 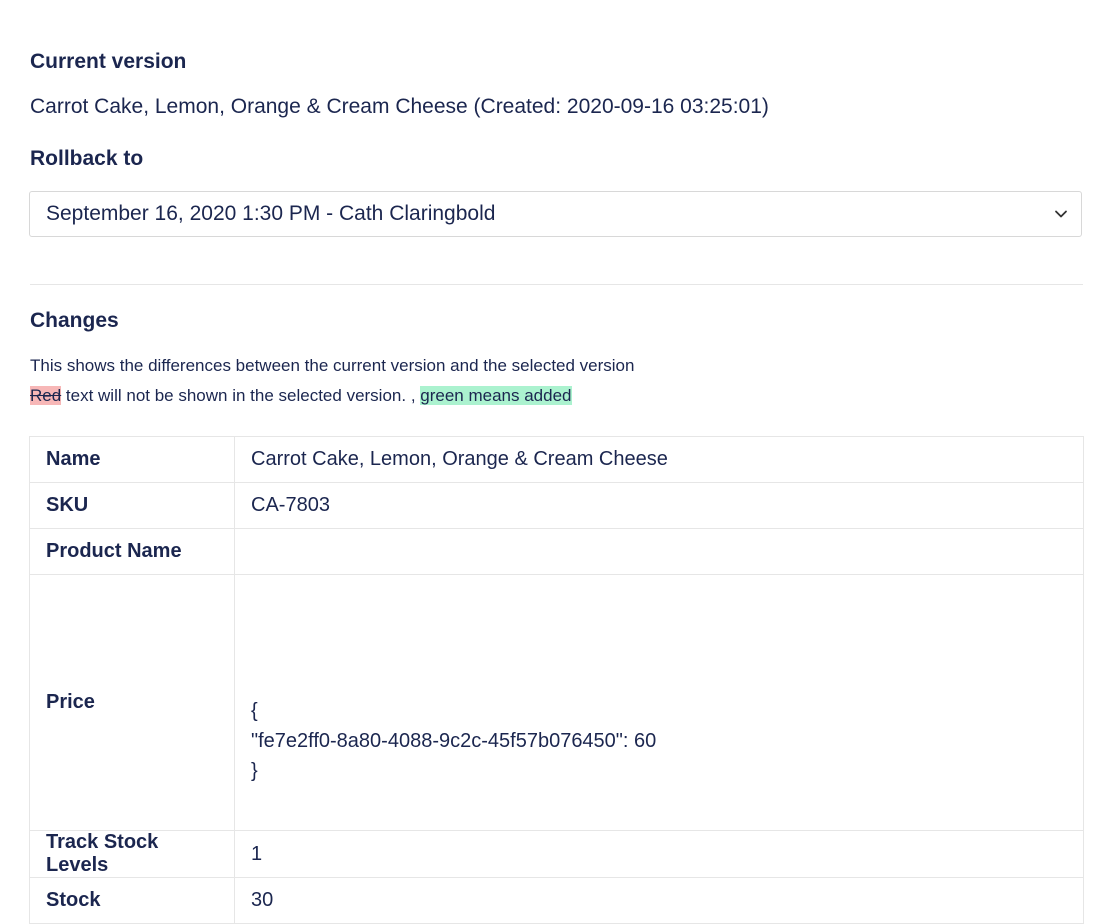 I want to click on rollback-heading: Rollback to, so click(x=87, y=158).